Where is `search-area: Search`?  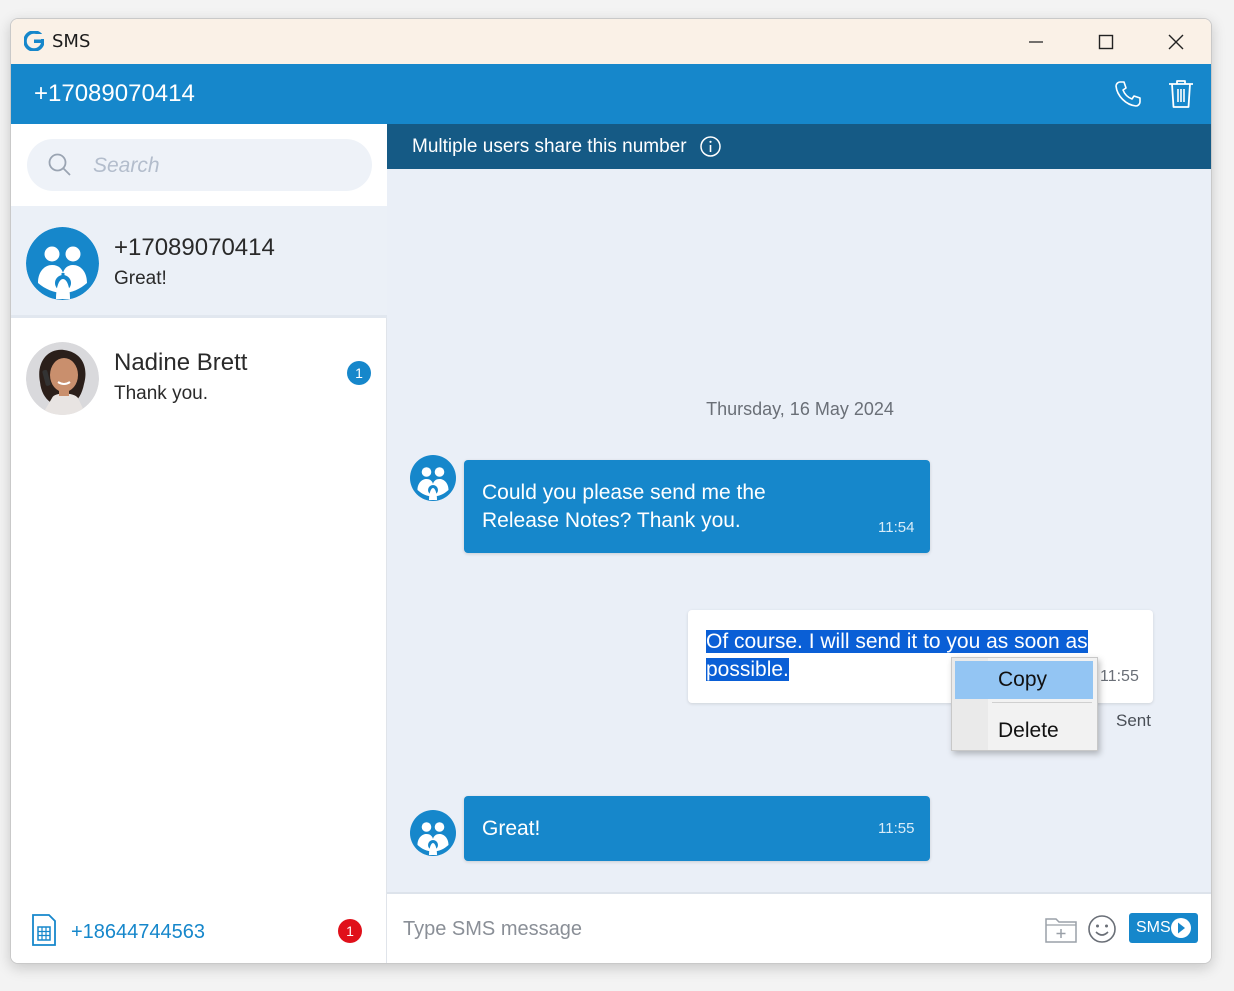
search-area: Search is located at coordinates (199, 165).